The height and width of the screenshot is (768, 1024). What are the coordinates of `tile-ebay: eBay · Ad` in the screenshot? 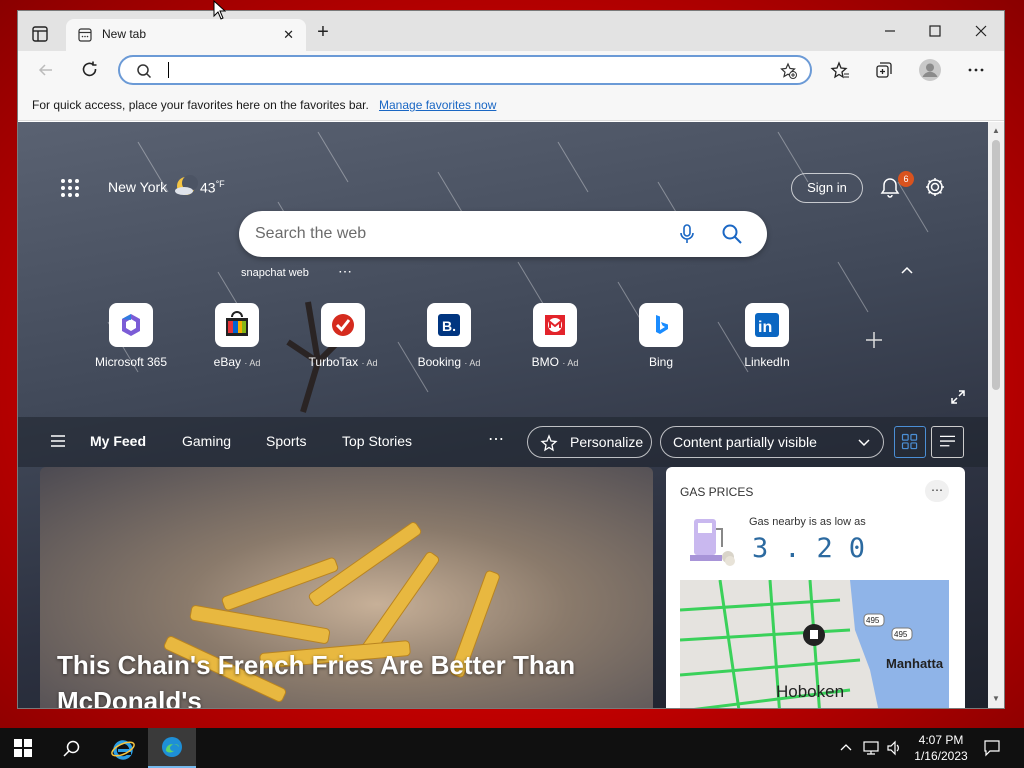 It's located at (237, 338).